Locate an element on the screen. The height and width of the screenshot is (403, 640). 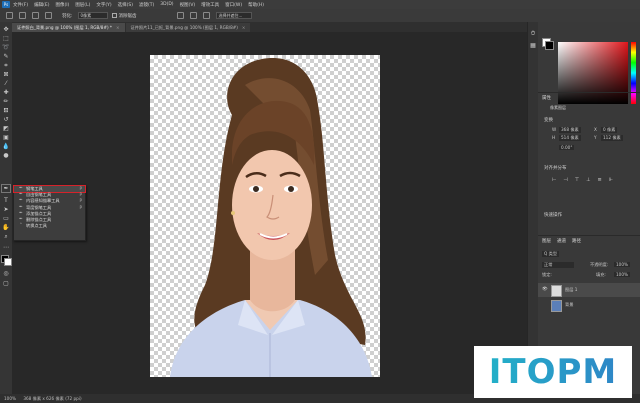
path-select-icon: ➤ is located at coordinates (6, 209).